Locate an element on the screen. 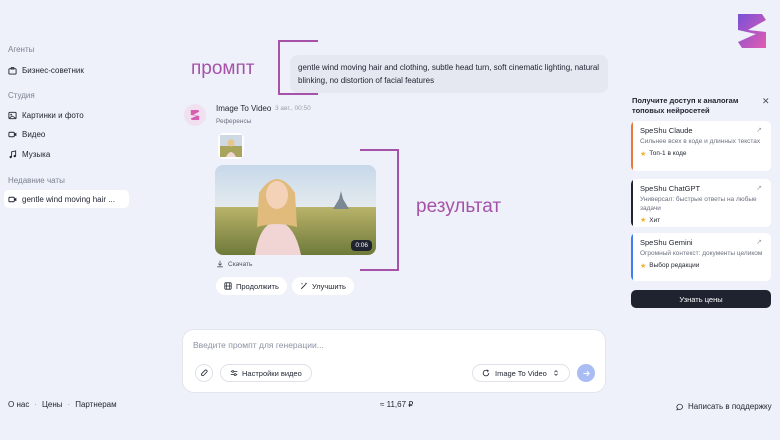 The width and height of the screenshot is (780, 440). magic-wand-icon is located at coordinates (303, 286).